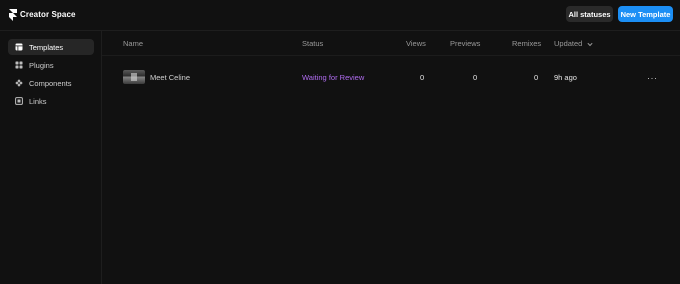 The image size is (680, 284). Describe the element at coordinates (568, 43) in the screenshot. I see `column-header-updated-label: Updated` at that location.